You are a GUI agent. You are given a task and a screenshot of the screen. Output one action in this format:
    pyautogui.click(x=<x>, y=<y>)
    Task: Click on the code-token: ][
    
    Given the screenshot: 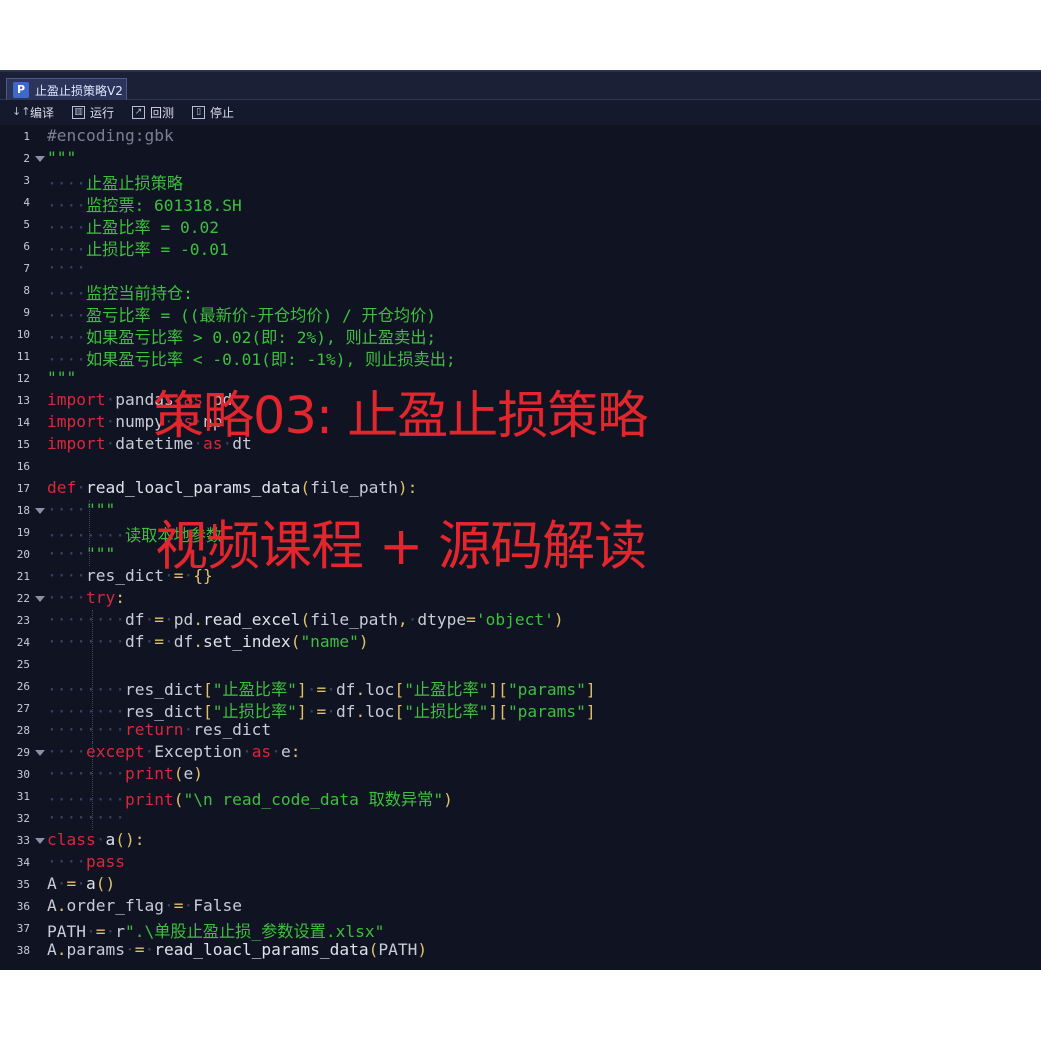 What is the action you would take?
    pyautogui.click(x=498, y=689)
    